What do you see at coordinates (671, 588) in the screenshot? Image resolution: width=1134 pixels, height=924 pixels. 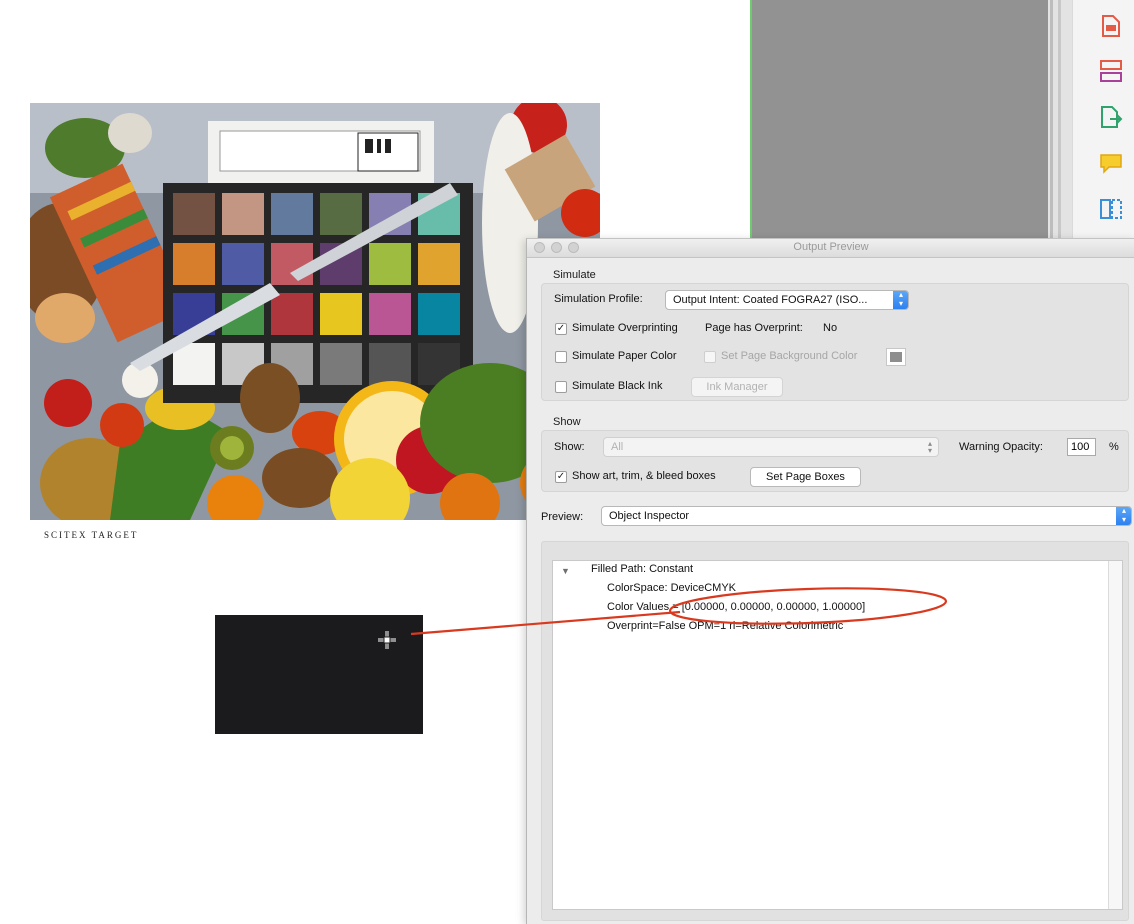 I see `inspector-colorspace: ColorSpace: DeviceCMYK` at bounding box center [671, 588].